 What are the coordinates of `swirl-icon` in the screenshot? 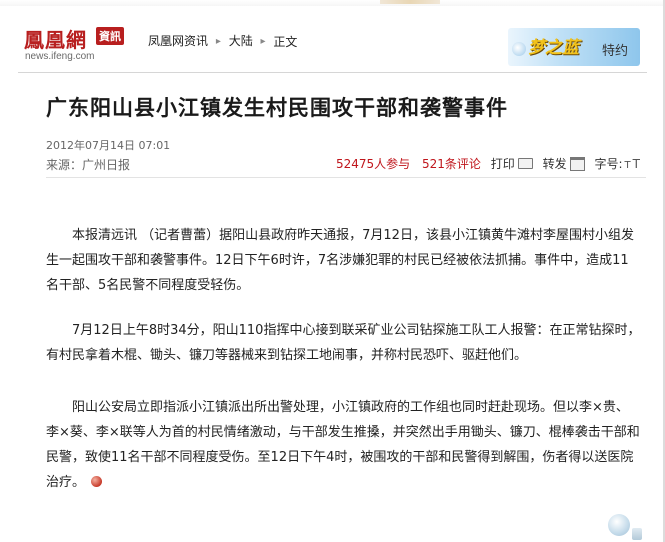 It's located at (97, 481).